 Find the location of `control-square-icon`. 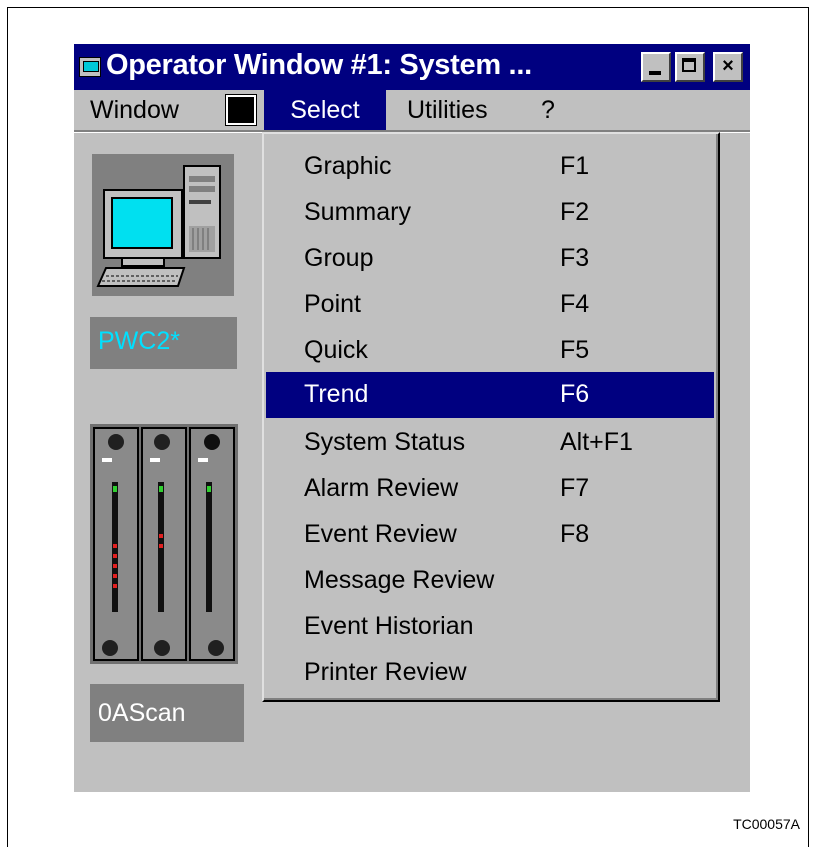

control-square-icon is located at coordinates (241, 110).